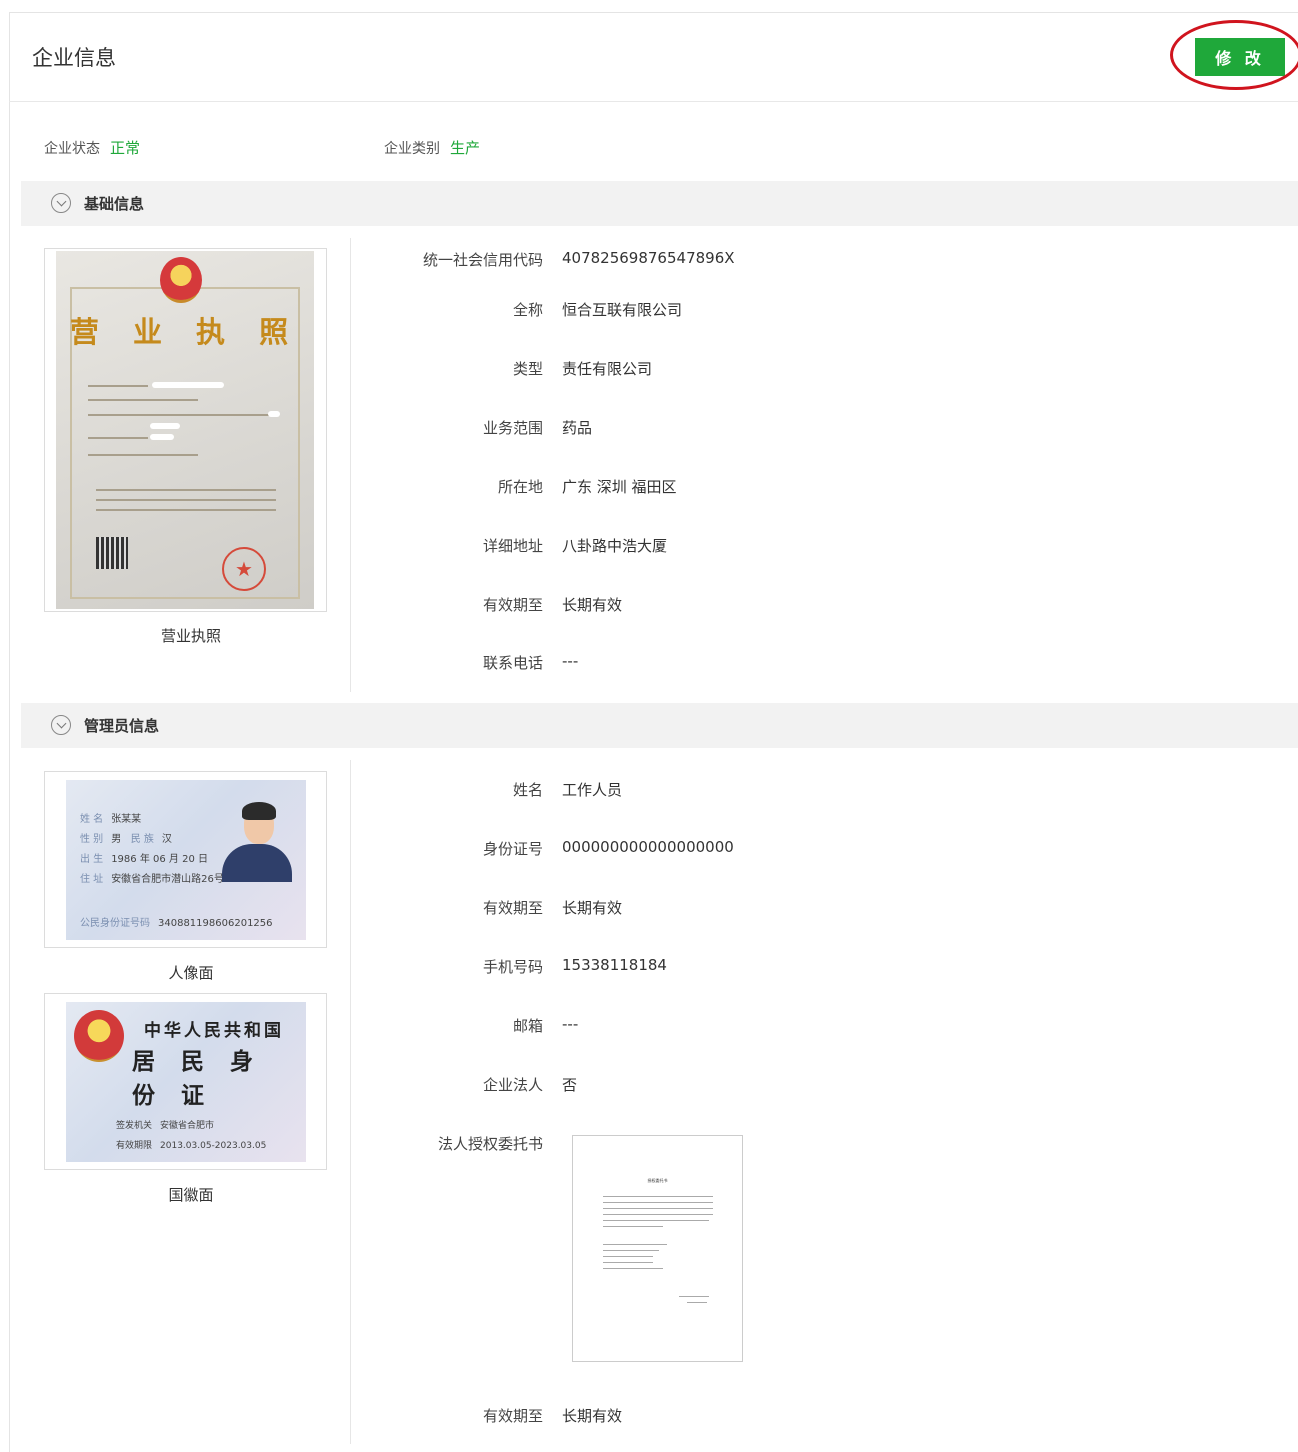 The width and height of the screenshot is (1298, 1452). I want to click on field-value: 广东 深圳 福田区, so click(619, 487).